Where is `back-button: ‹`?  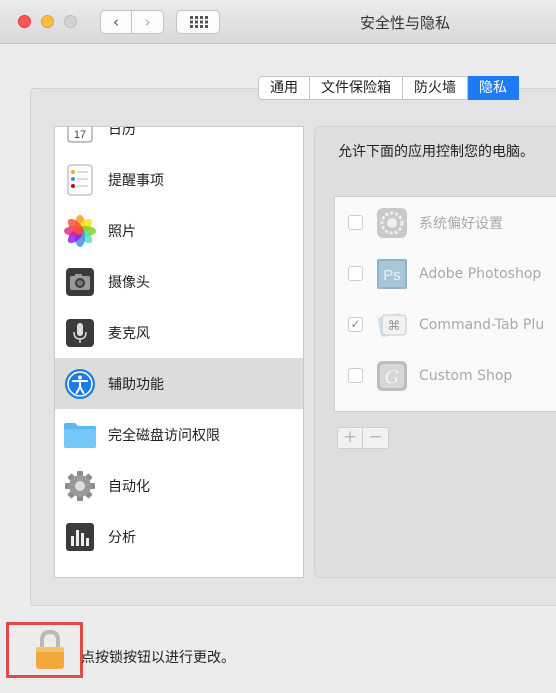
back-button: ‹ is located at coordinates (116, 22).